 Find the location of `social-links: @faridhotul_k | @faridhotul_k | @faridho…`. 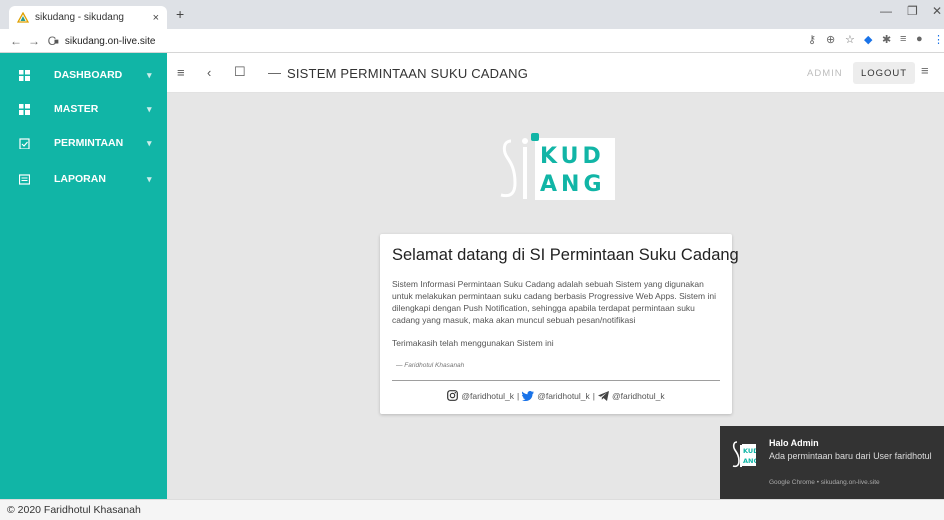

social-links: @faridhotul_k | @faridhotul_k | @faridho… is located at coordinates (556, 395).